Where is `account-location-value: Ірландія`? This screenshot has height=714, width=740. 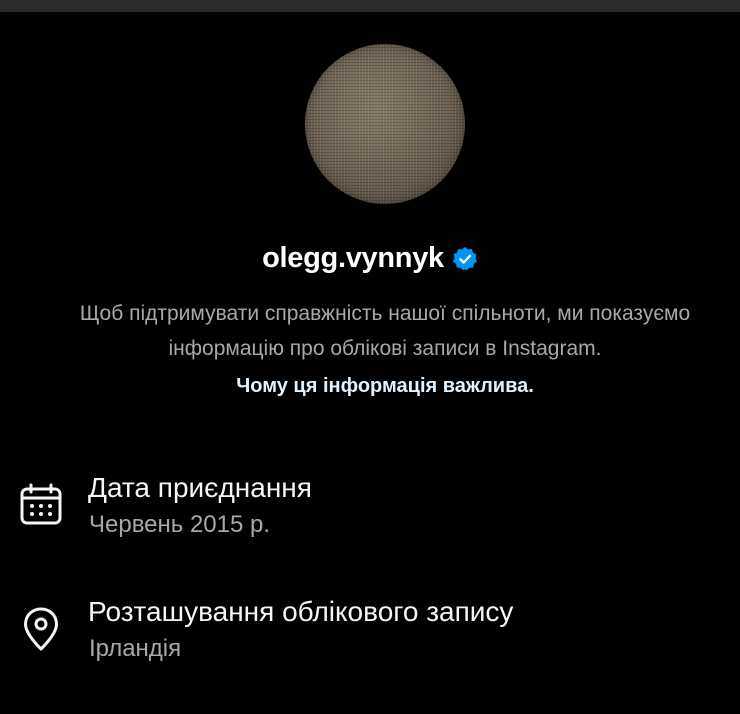 account-location-value: Ірландія is located at coordinates (135, 648).